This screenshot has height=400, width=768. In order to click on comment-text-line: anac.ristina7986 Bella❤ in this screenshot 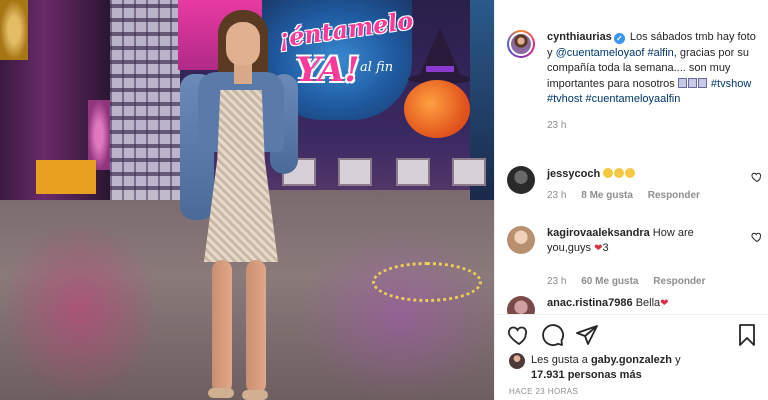, I will do `click(642, 303)`.